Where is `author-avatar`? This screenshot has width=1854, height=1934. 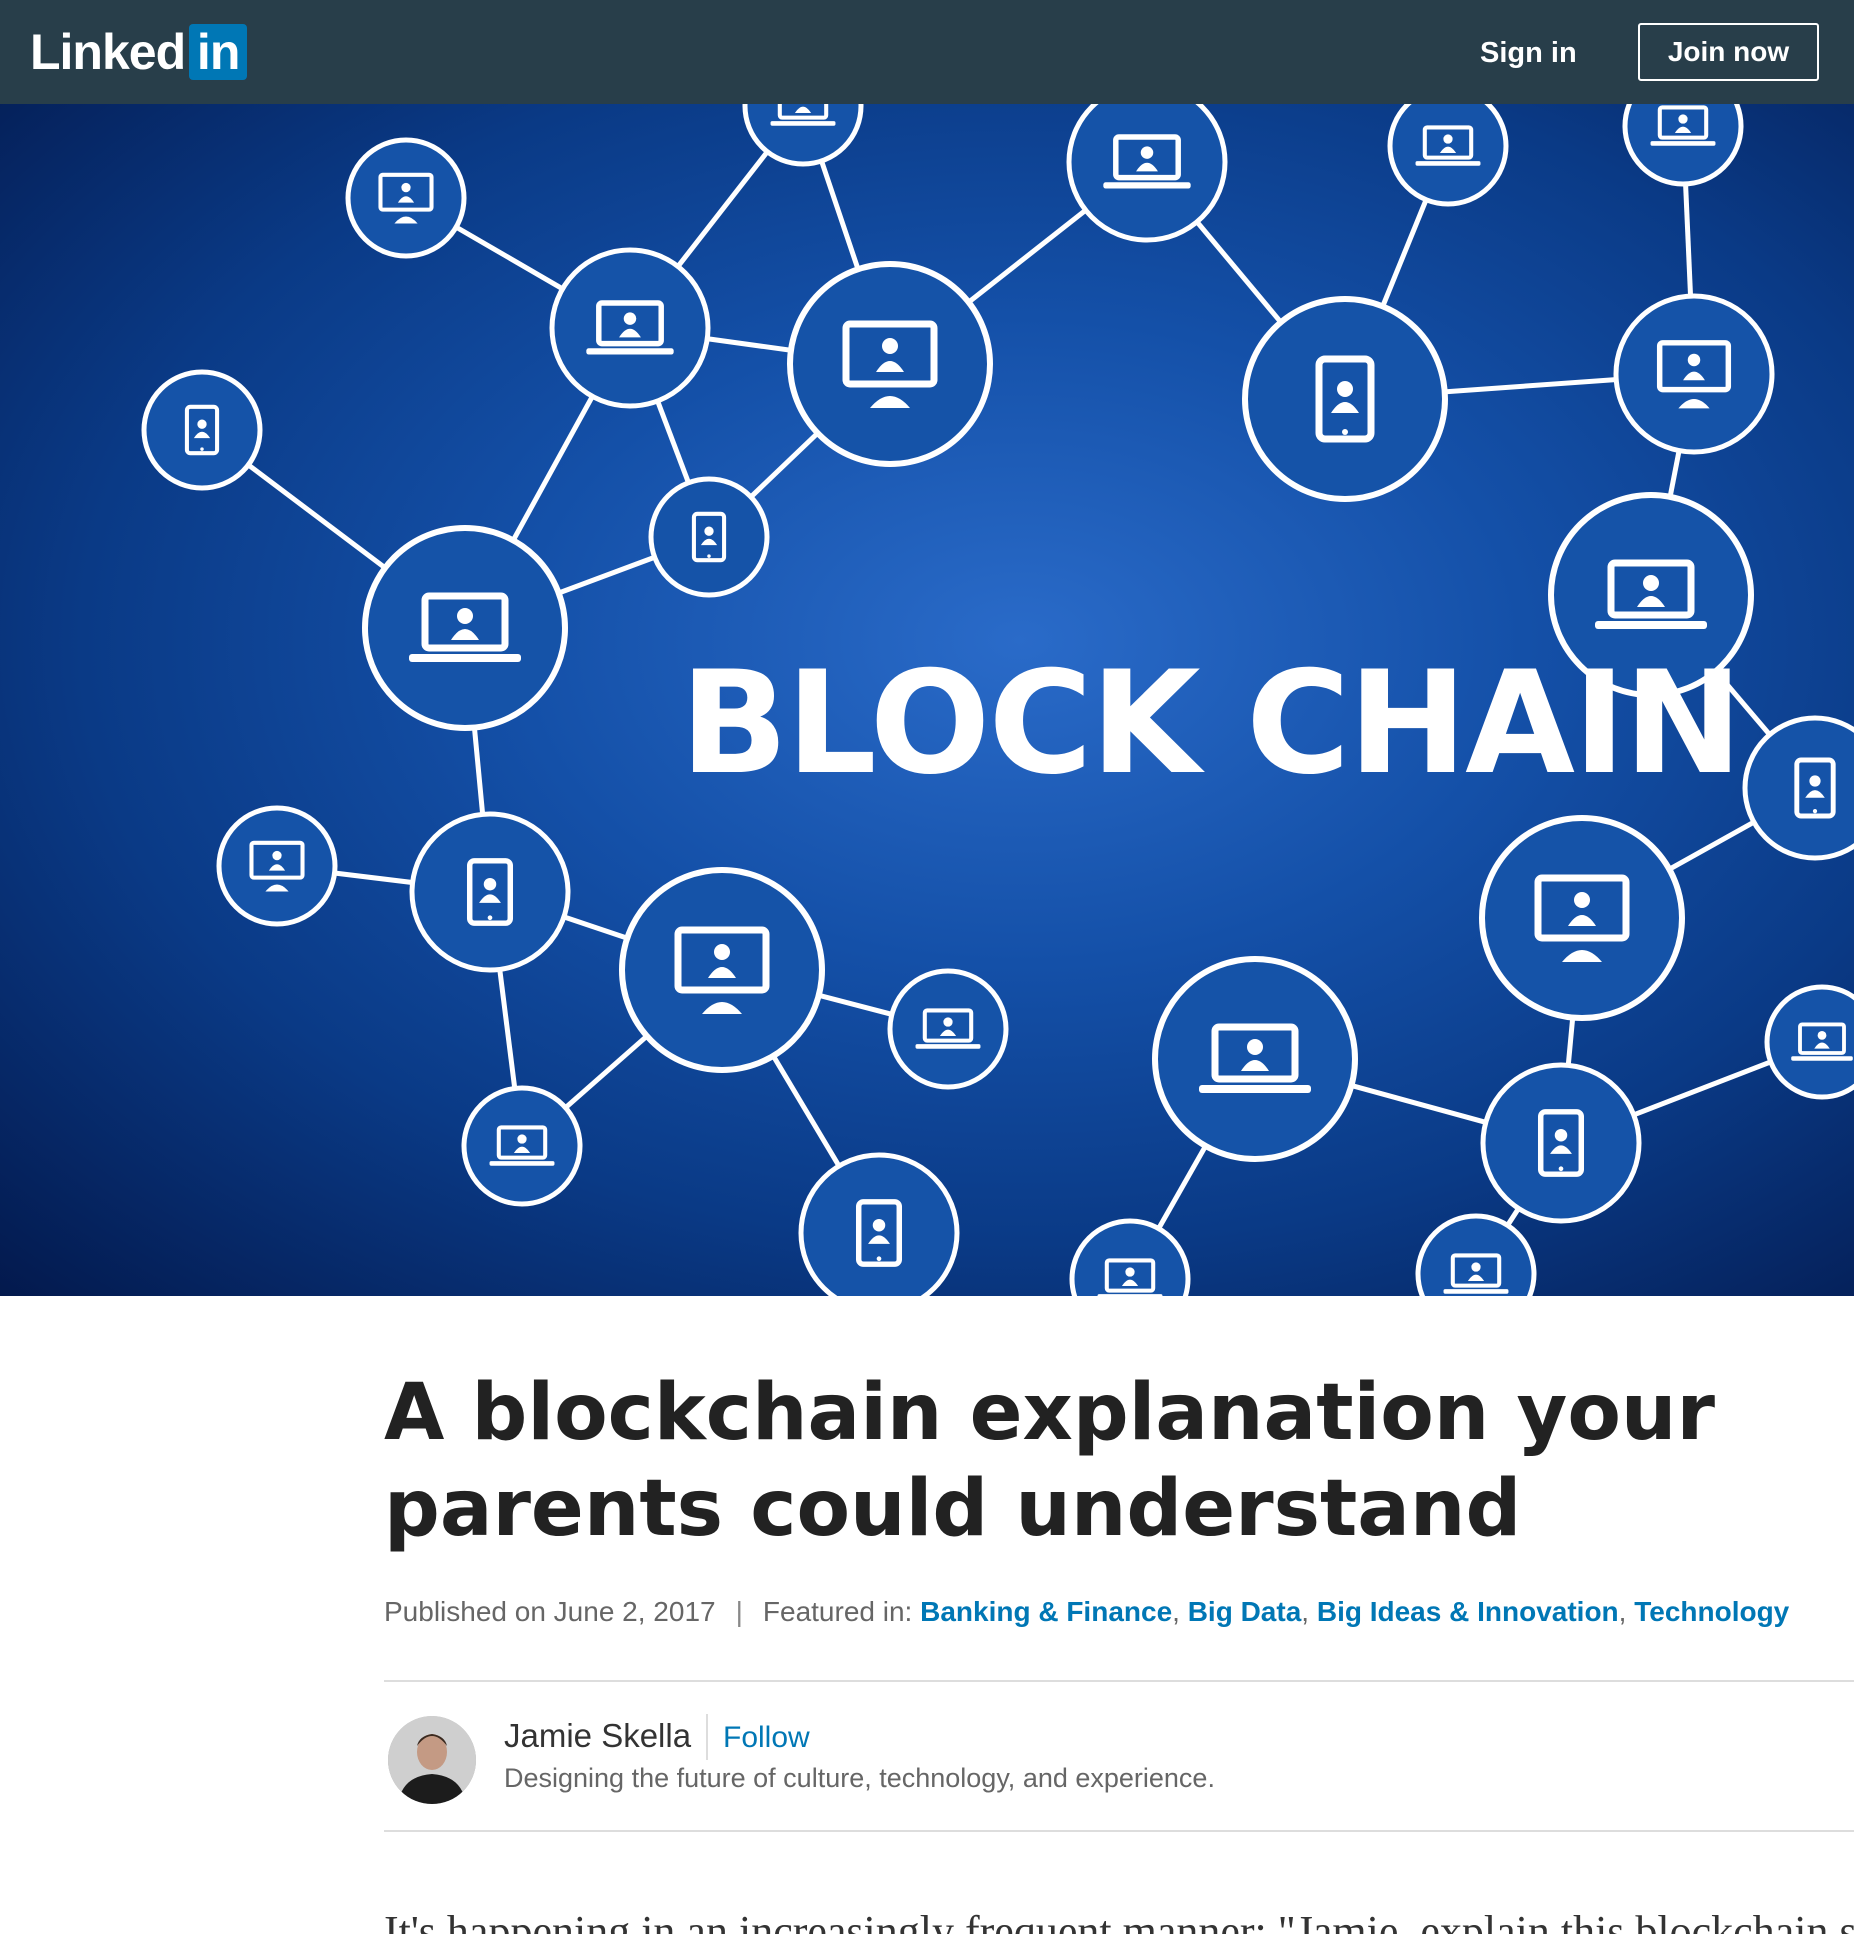
author-avatar is located at coordinates (432, 1760).